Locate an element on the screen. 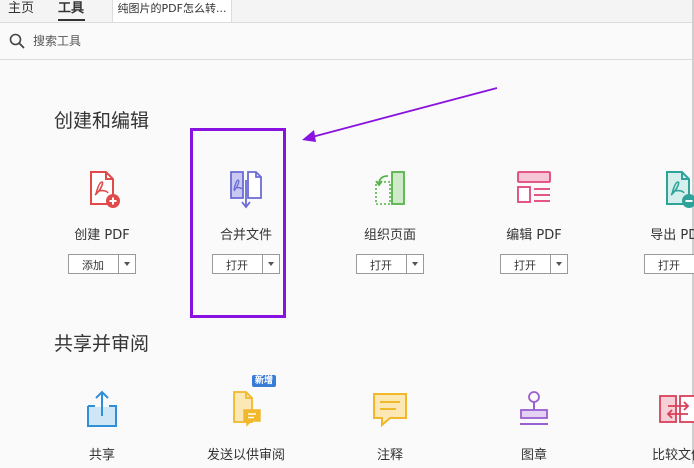 This screenshot has width=694, height=468. tool-label: 发送以供审阅 is located at coordinates (245, 455).